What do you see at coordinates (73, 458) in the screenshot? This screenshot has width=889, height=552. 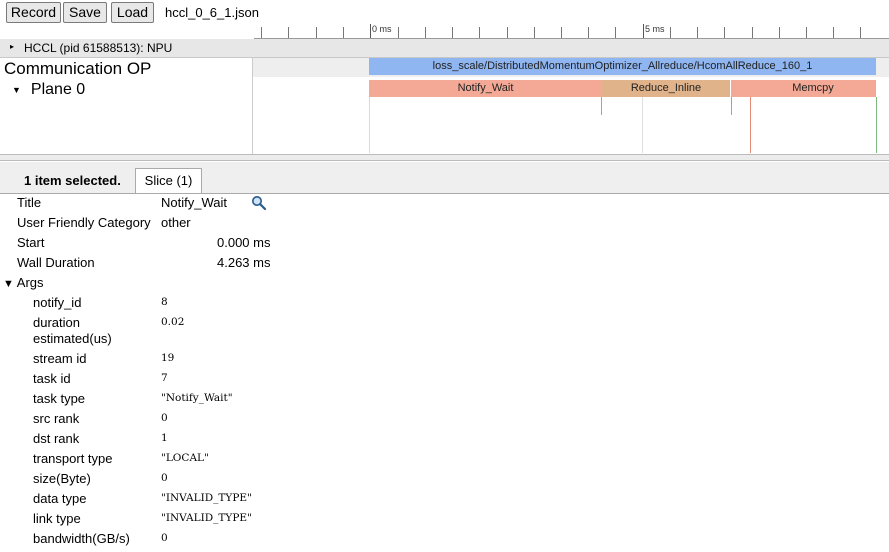 I see `arg-key: transport type` at bounding box center [73, 458].